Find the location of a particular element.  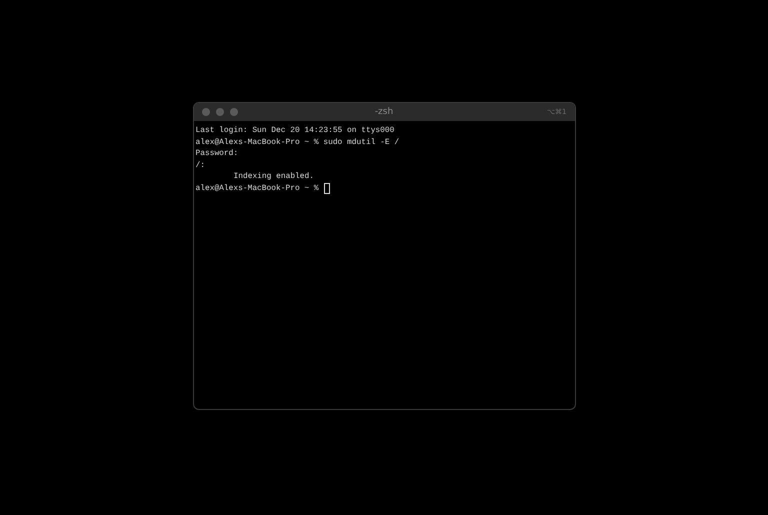

zoom-button is located at coordinates (234, 112).